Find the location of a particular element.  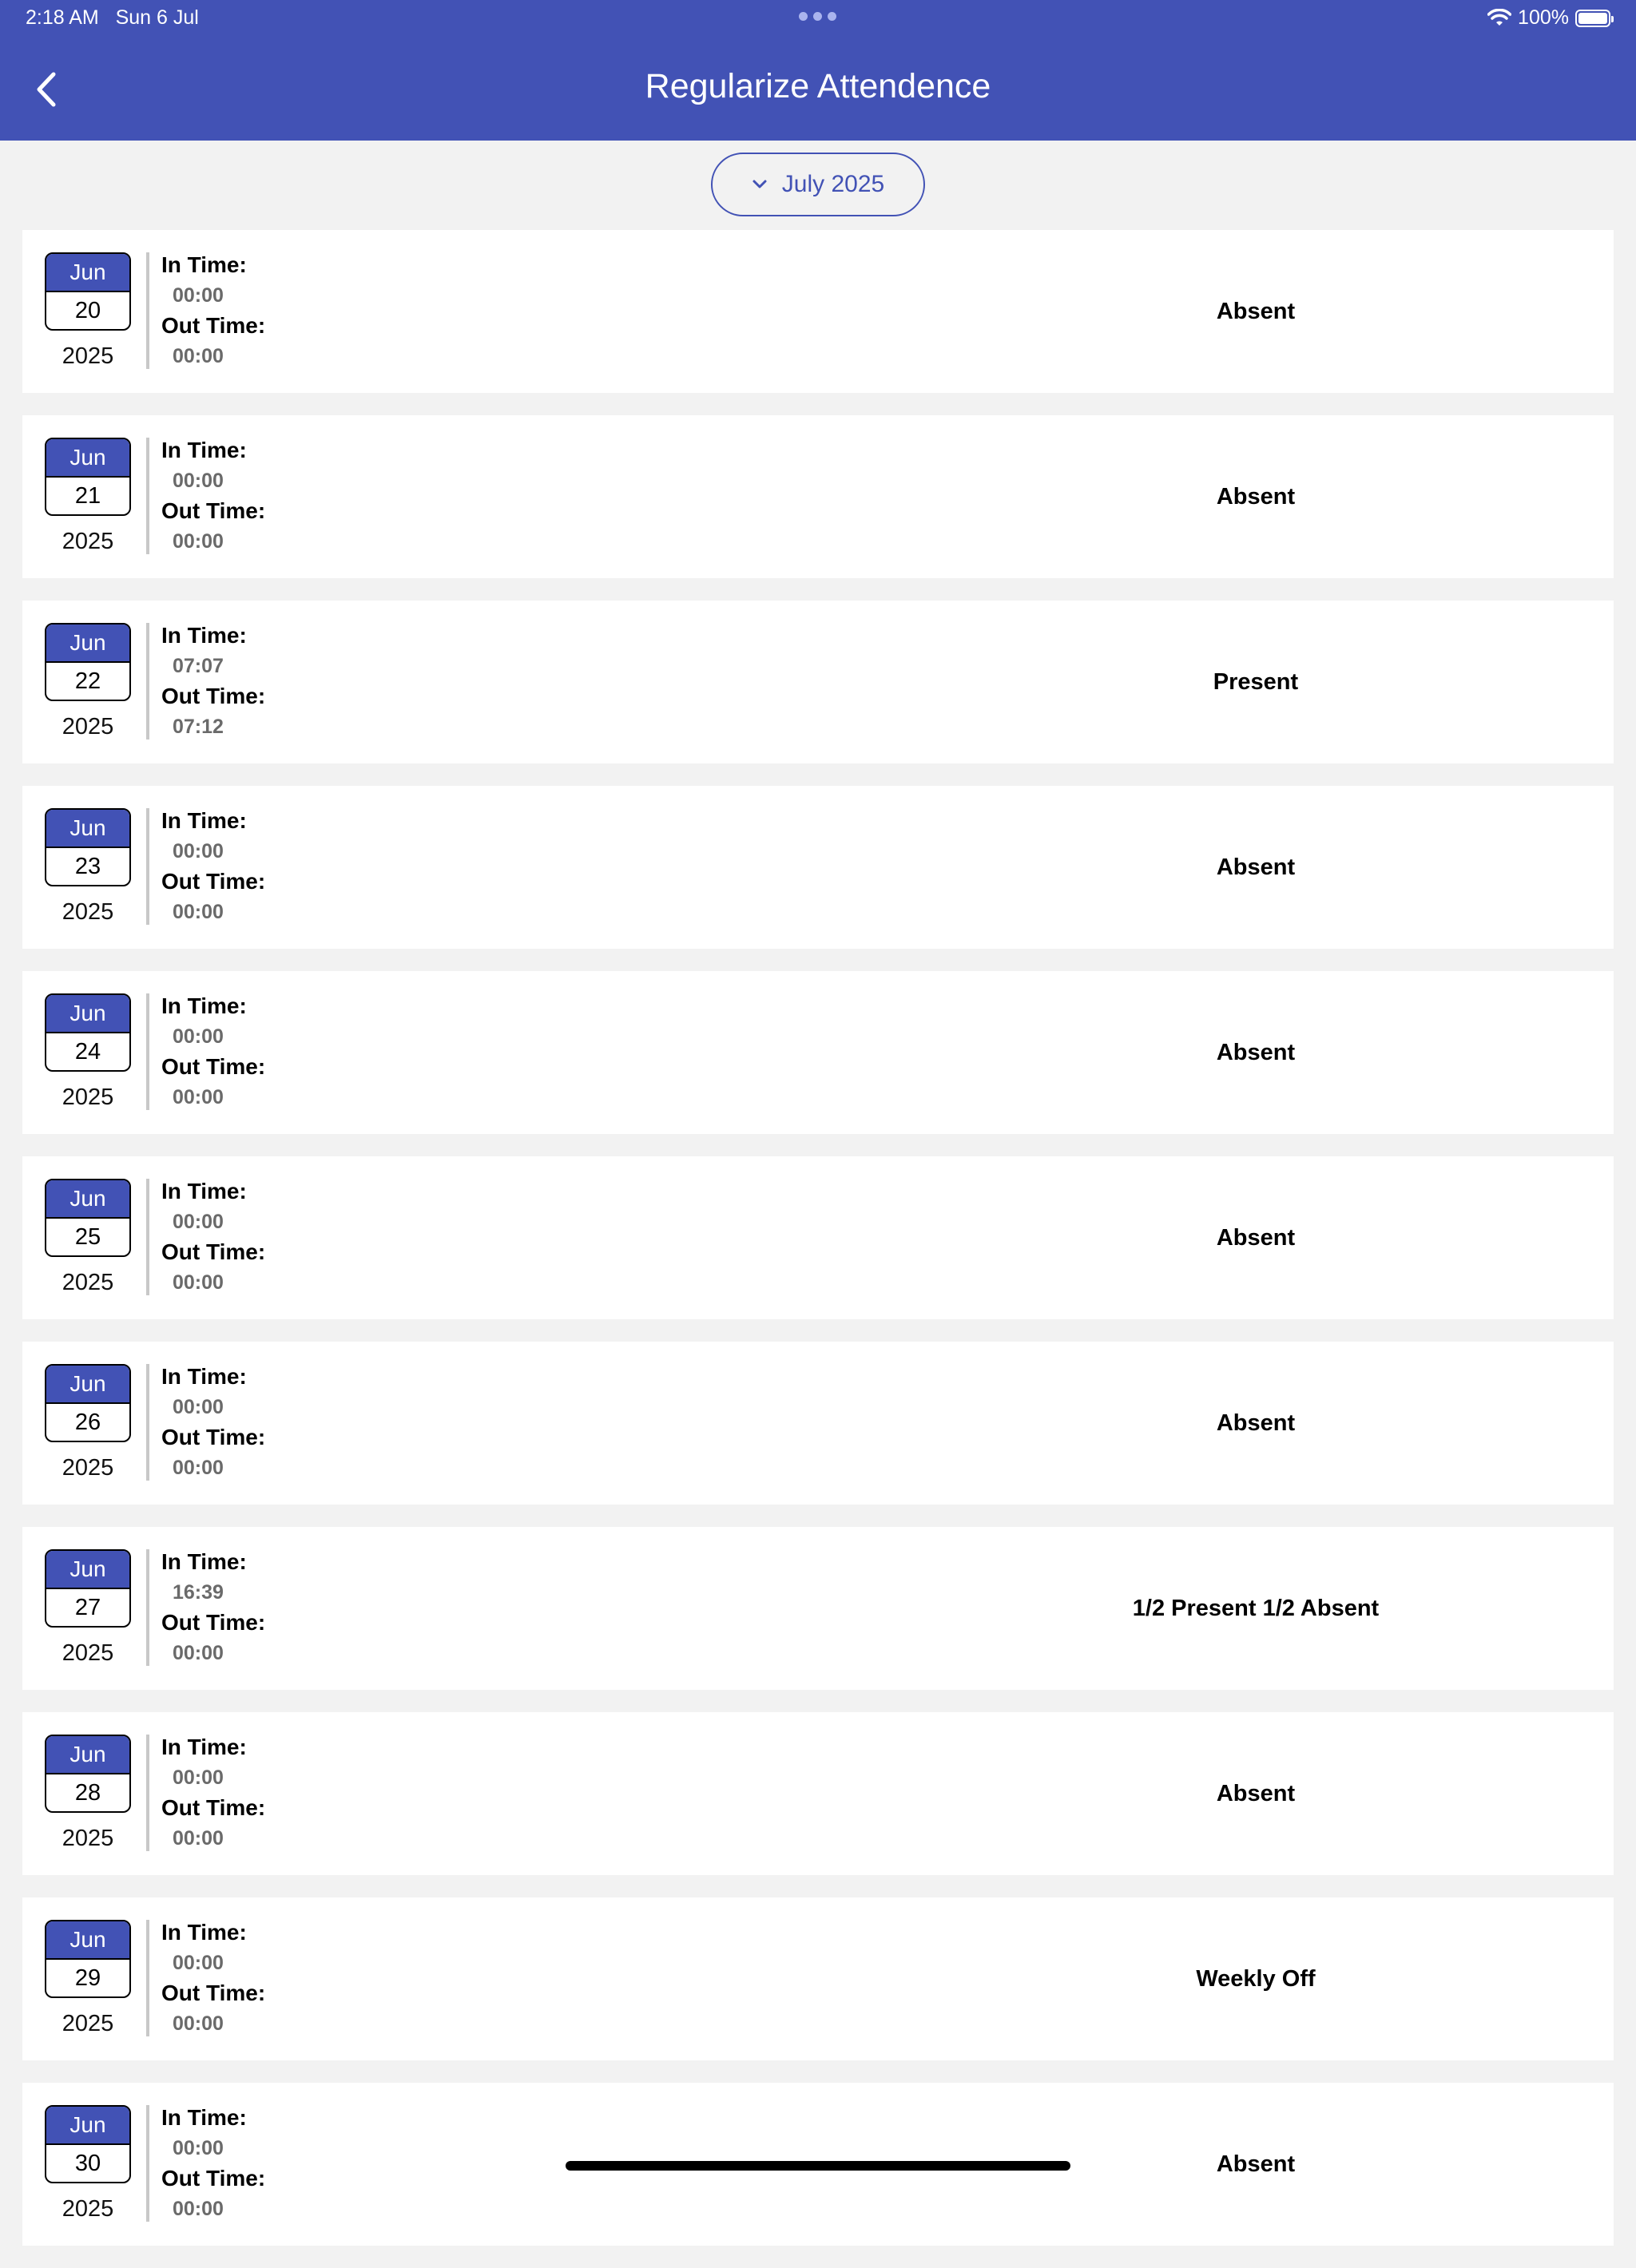

calendar-date-icon: Jun 25 is located at coordinates (88, 1218).